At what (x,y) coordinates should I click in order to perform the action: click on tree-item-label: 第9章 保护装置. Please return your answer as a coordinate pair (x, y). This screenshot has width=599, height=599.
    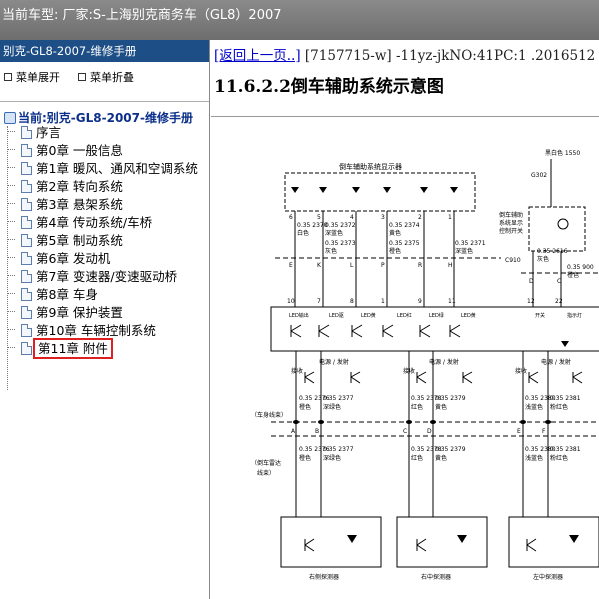
    Looking at the image, I should click on (79, 312).